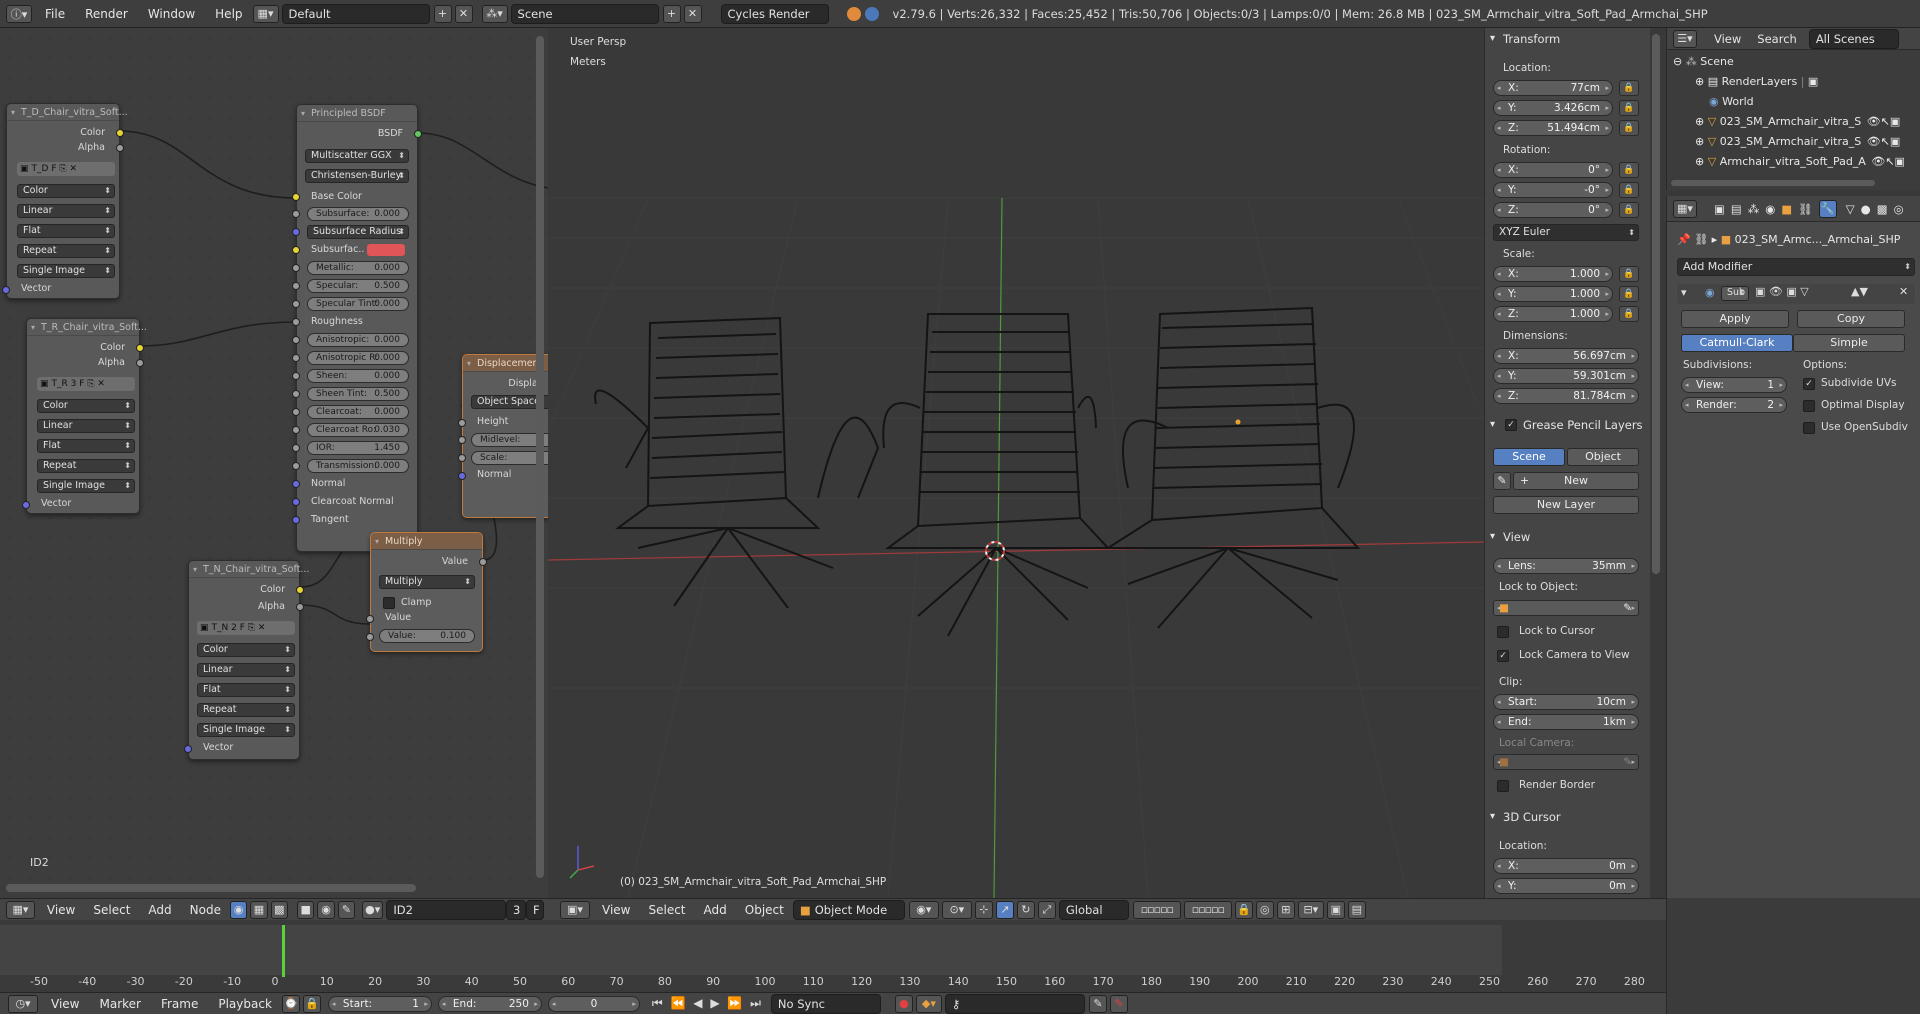  Describe the element at coordinates (238, 909) in the screenshot. I see `shader-nodes-icon: ◉` at that location.